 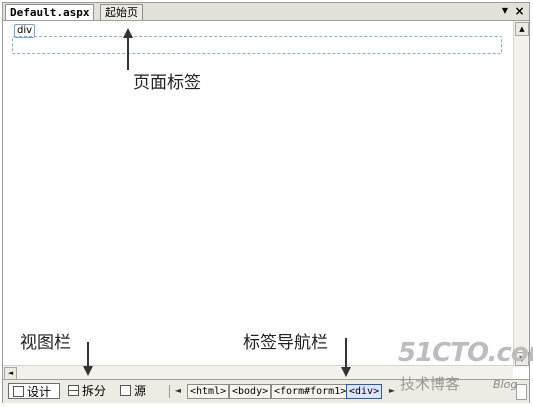 I want to click on watermark-blog: Blog, so click(x=505, y=384).